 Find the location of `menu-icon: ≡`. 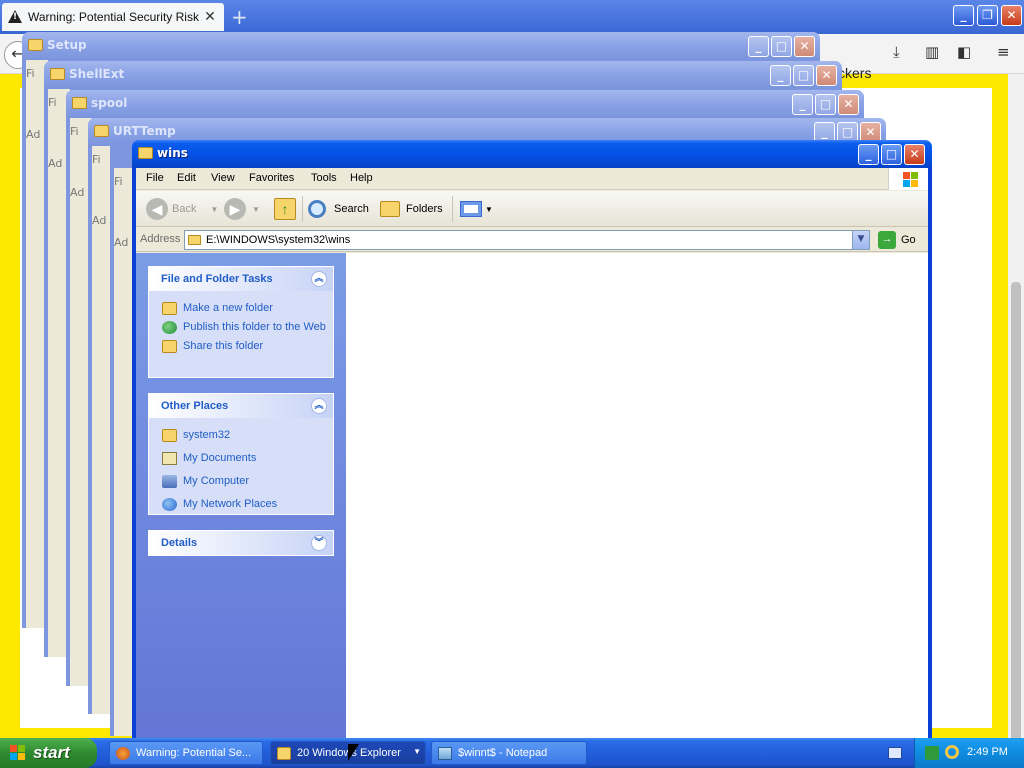

menu-icon: ≡ is located at coordinates (1003, 52).